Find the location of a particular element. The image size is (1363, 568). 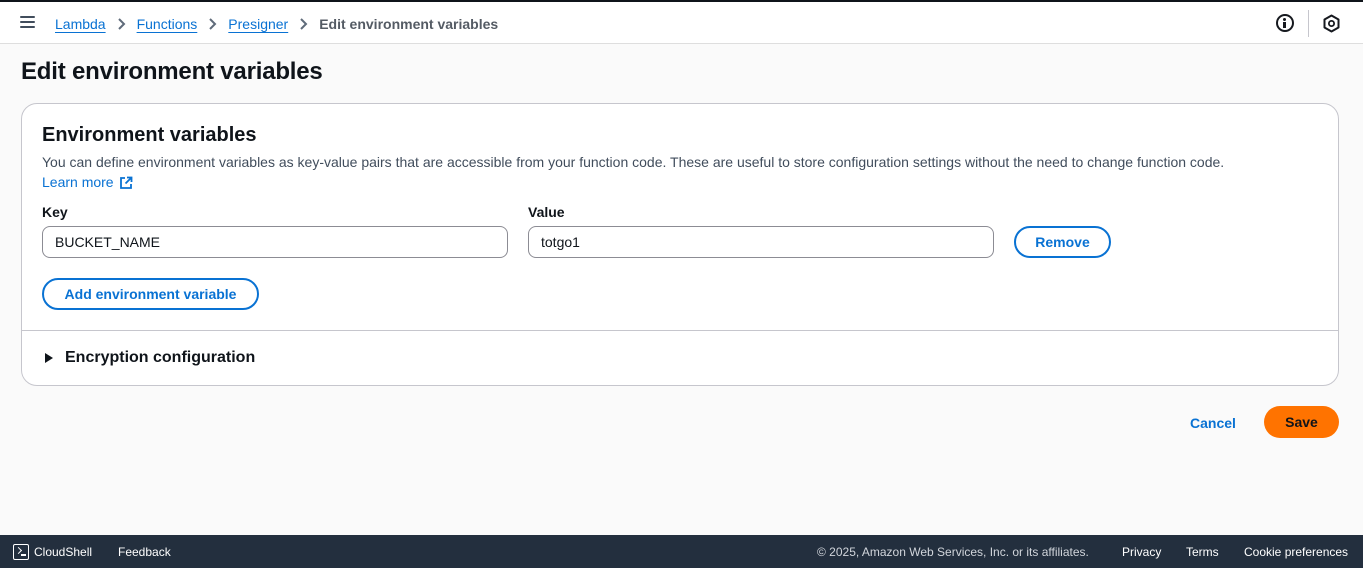

page-title: Edit environment variables is located at coordinates (172, 71).